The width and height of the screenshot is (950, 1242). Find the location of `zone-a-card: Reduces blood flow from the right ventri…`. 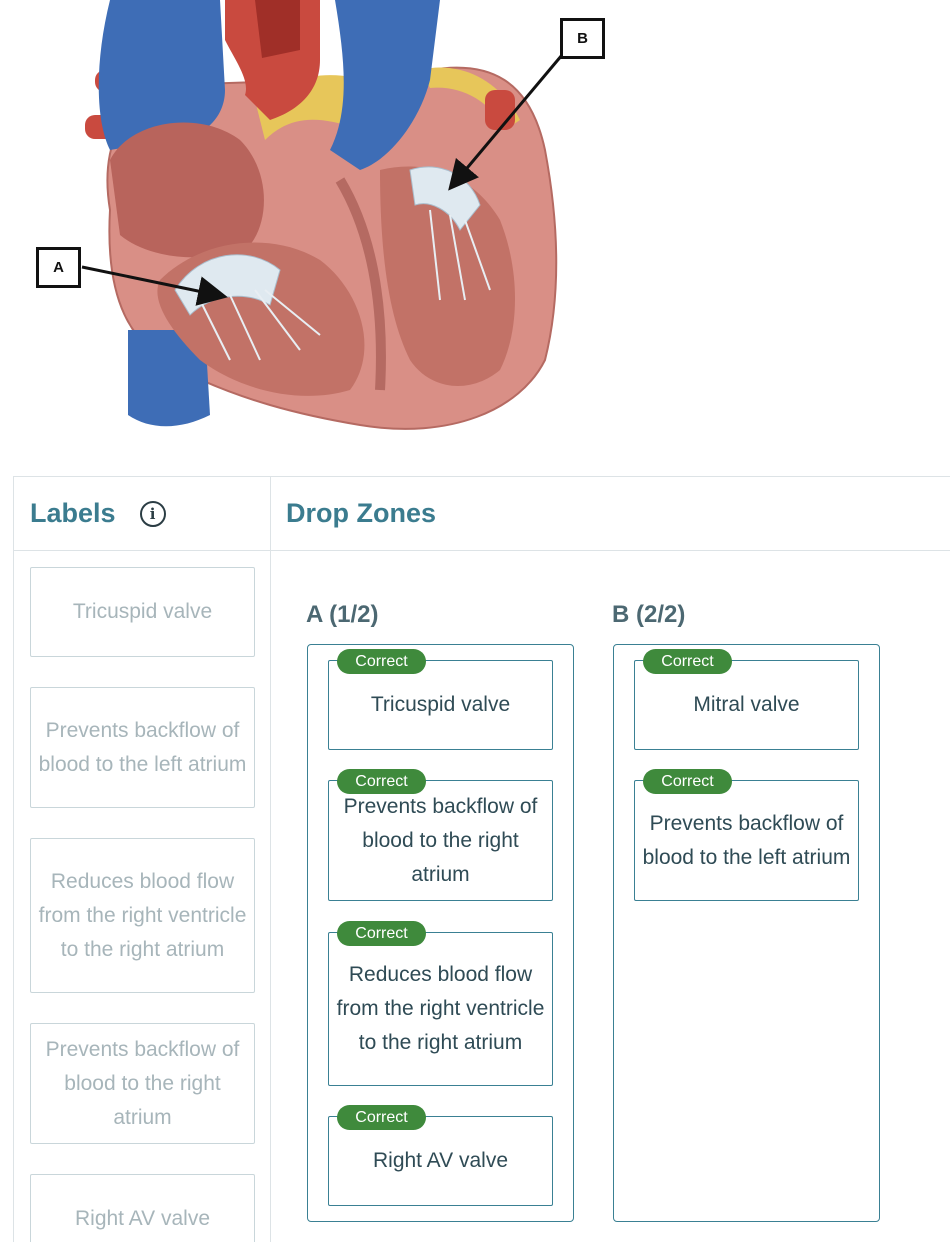

zone-a-card: Reduces blood flow from the right ventri… is located at coordinates (440, 1009).